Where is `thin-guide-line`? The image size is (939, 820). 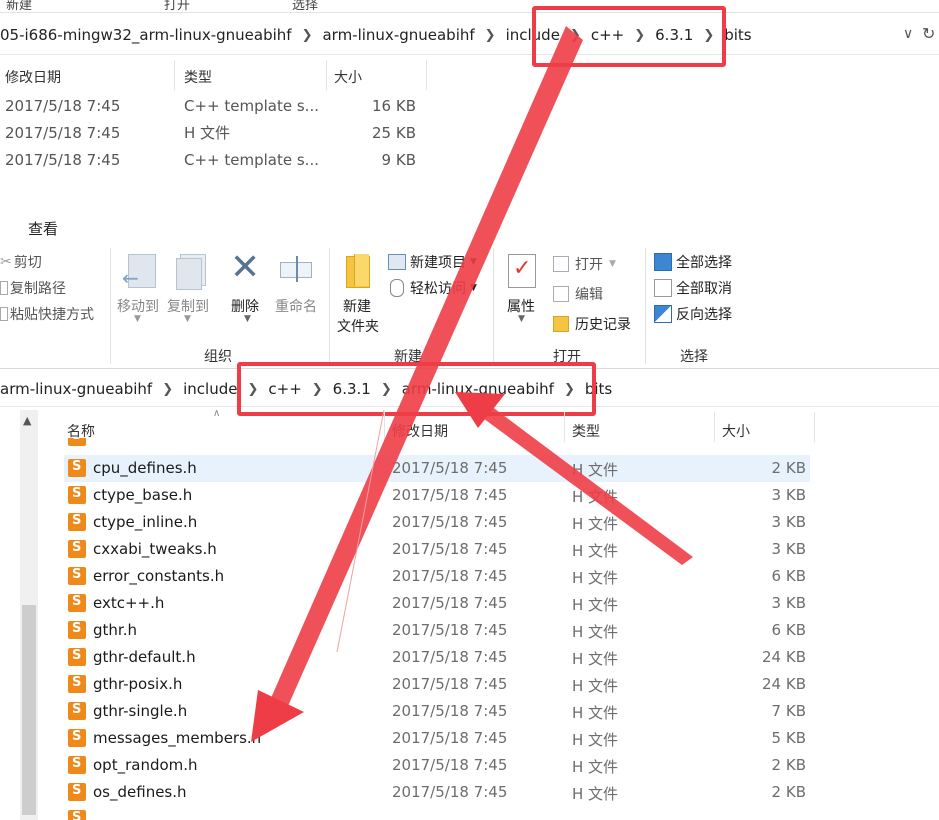 thin-guide-line is located at coordinates (360, 531).